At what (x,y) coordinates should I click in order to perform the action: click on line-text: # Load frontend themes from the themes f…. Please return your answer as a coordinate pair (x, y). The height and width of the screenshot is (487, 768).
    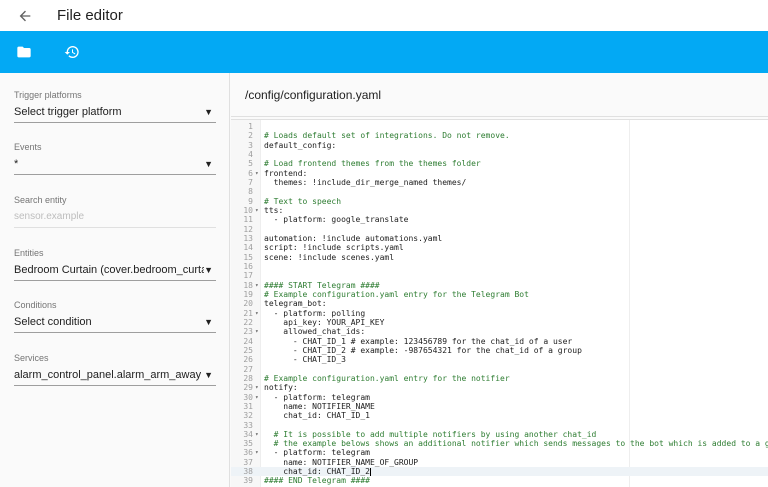
    Looking at the image, I should click on (372, 164).